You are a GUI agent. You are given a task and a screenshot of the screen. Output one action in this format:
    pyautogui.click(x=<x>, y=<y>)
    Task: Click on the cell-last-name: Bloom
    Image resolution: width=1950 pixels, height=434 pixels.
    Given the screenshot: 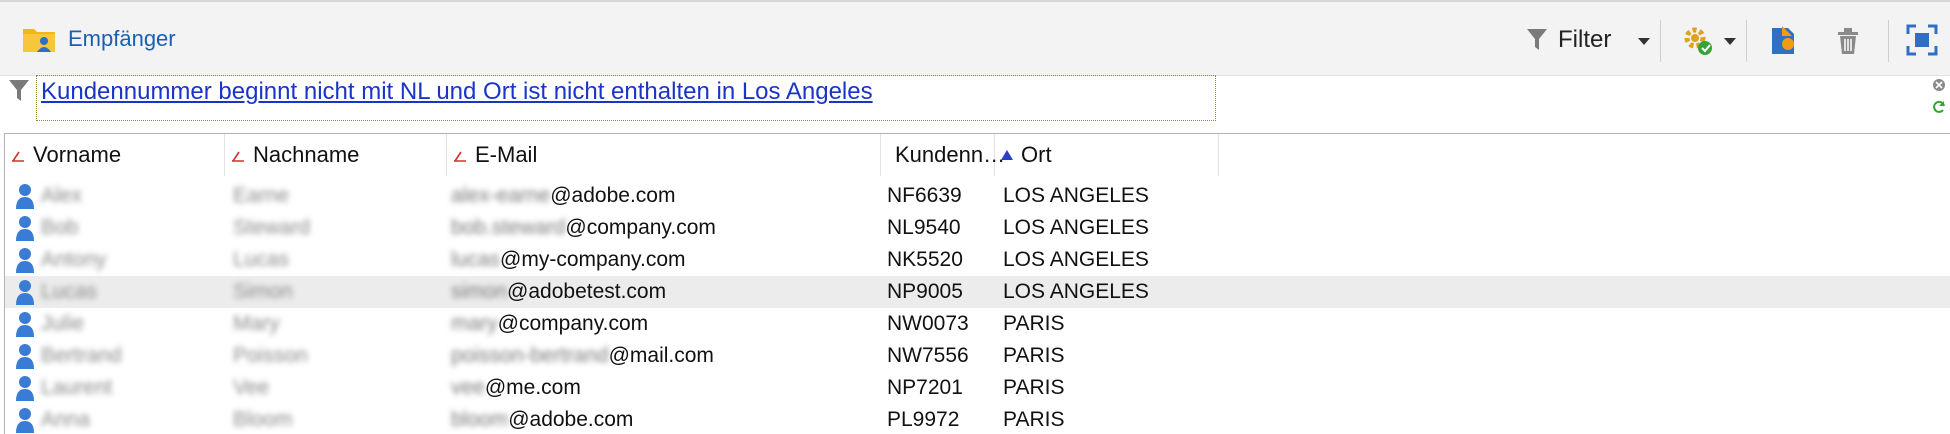 What is the action you would take?
    pyautogui.click(x=263, y=419)
    